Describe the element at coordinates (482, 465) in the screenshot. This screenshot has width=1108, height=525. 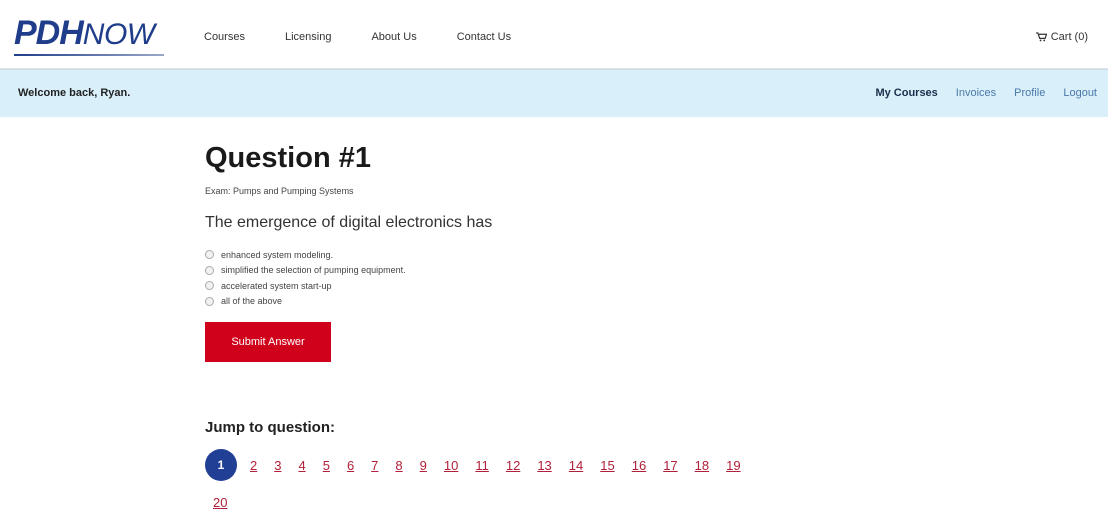
I see `question-page-link: 11` at that location.